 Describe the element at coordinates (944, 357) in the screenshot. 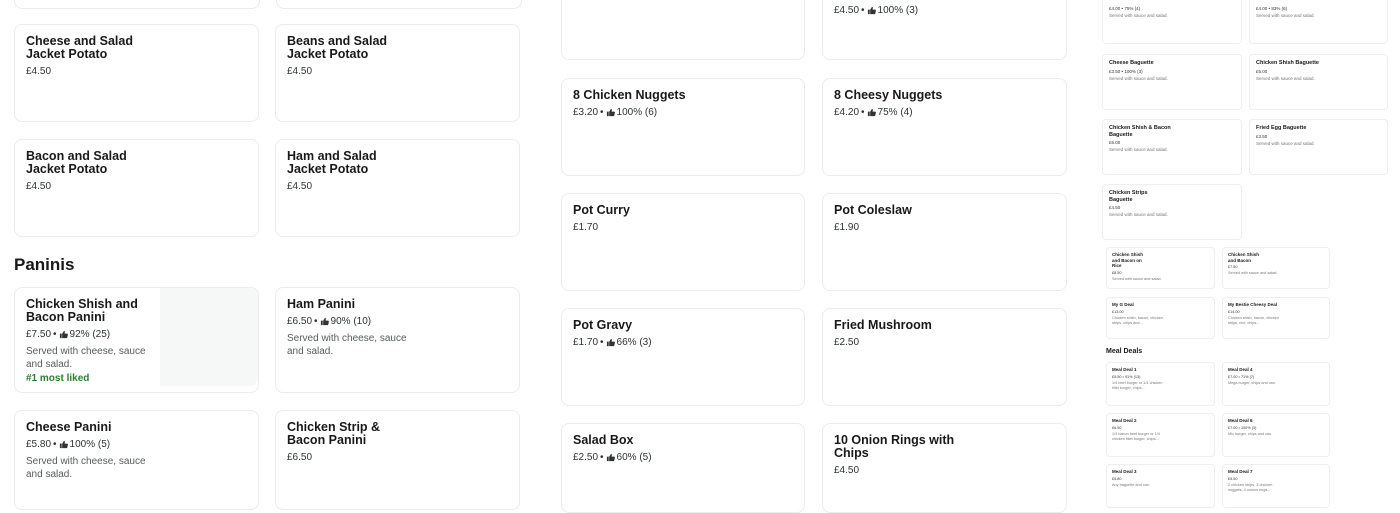

I see `menu-item-card: Fried Mushroom £2.50` at that location.